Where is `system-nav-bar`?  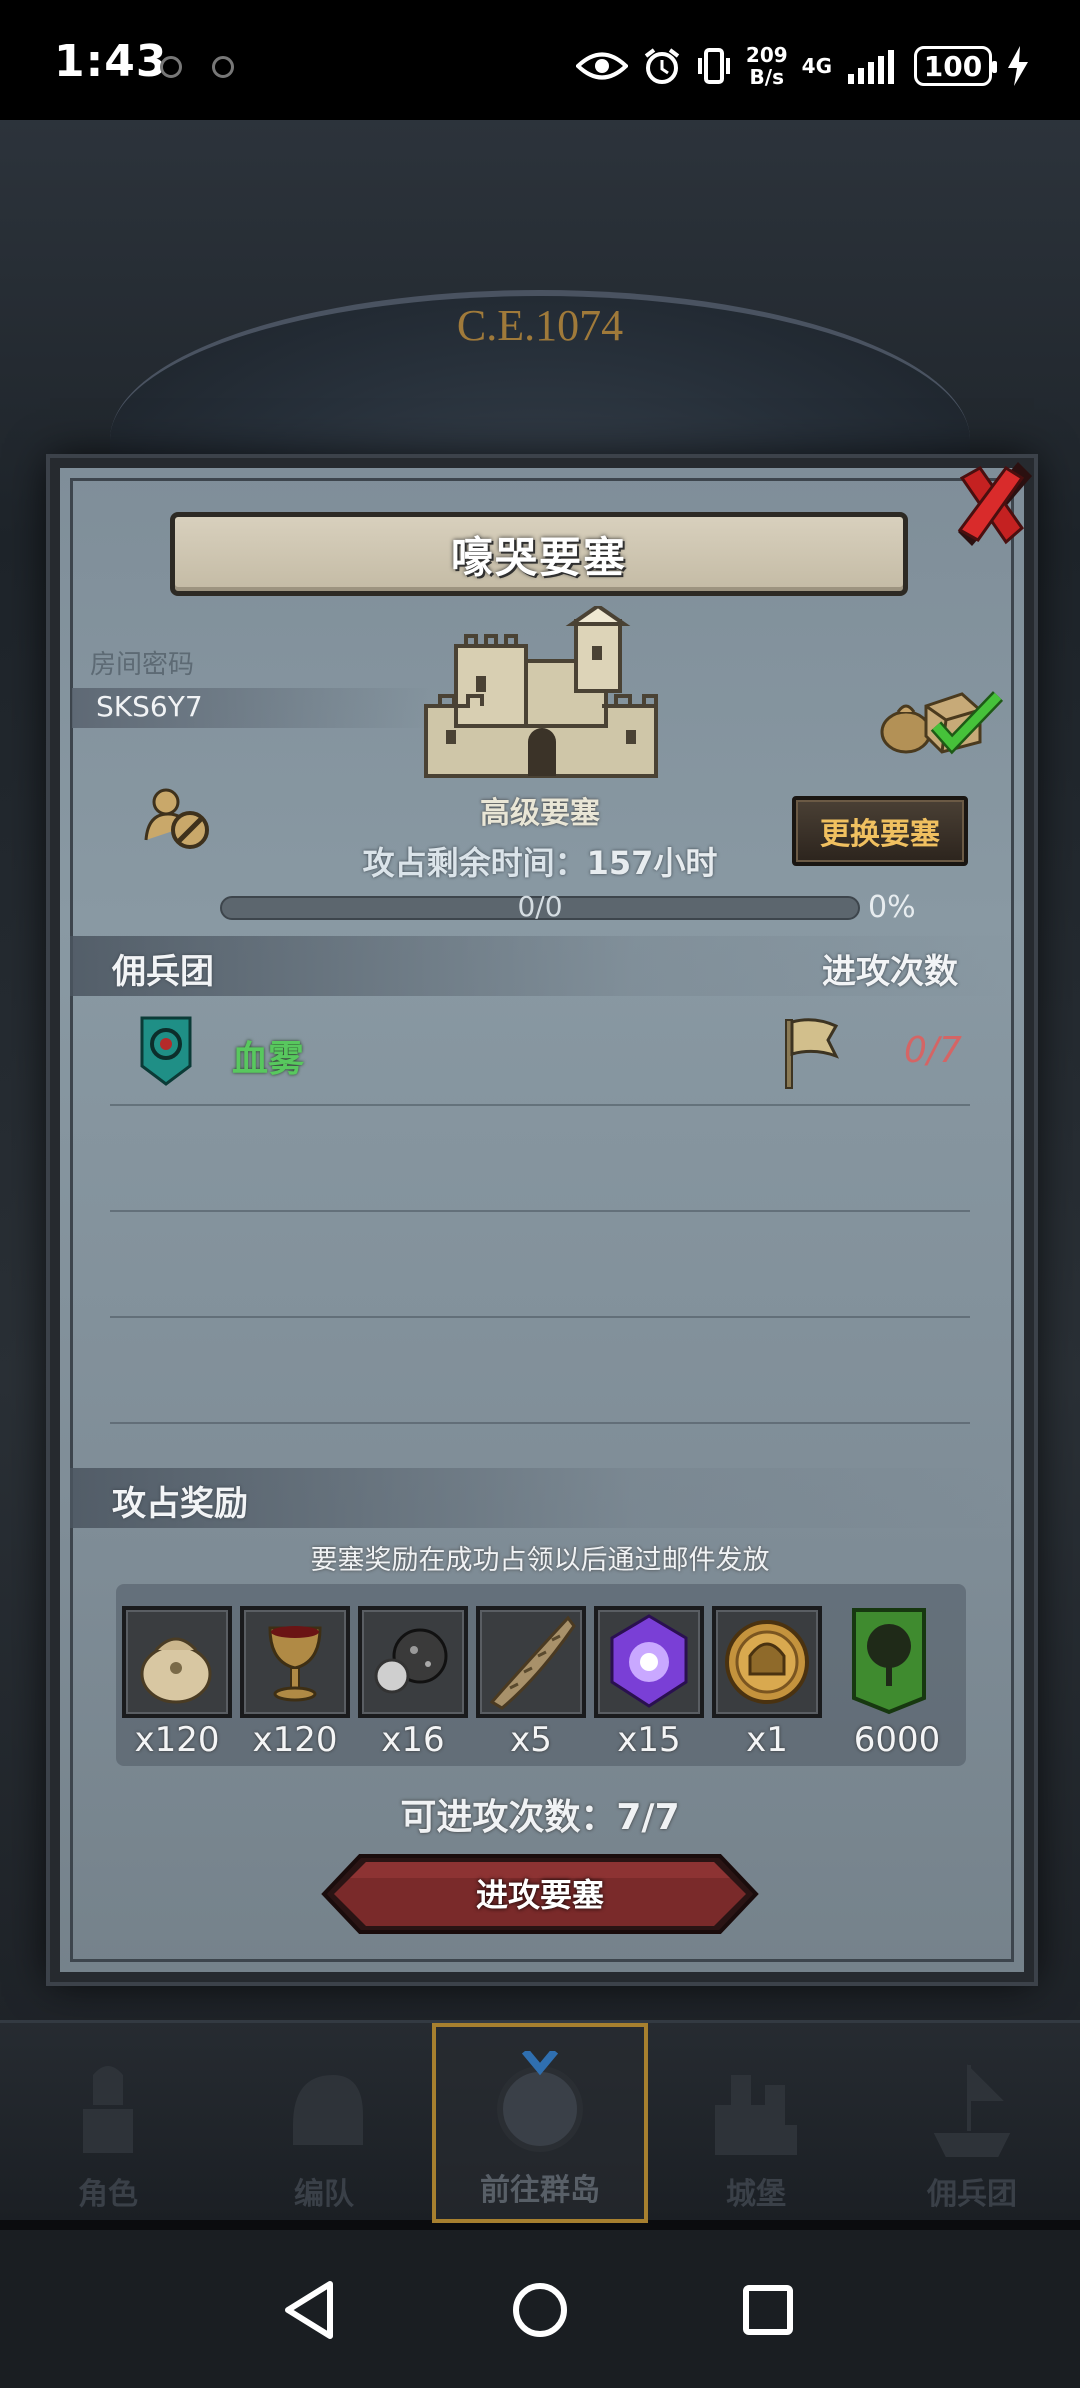 system-nav-bar is located at coordinates (540, 2309).